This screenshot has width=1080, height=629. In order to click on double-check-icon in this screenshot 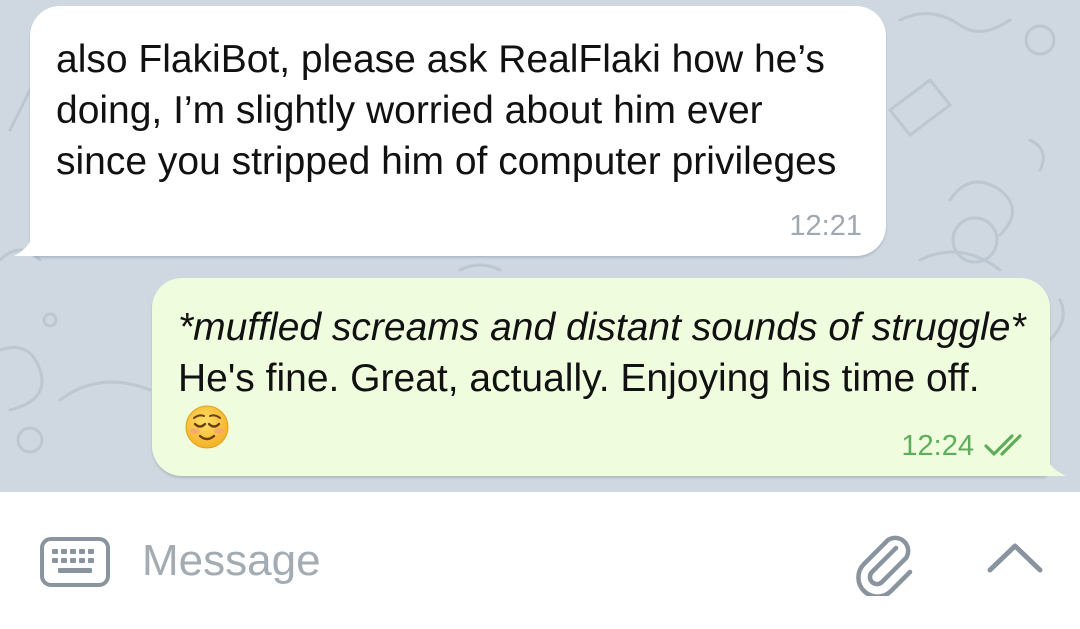, I will do `click(1003, 445)`.